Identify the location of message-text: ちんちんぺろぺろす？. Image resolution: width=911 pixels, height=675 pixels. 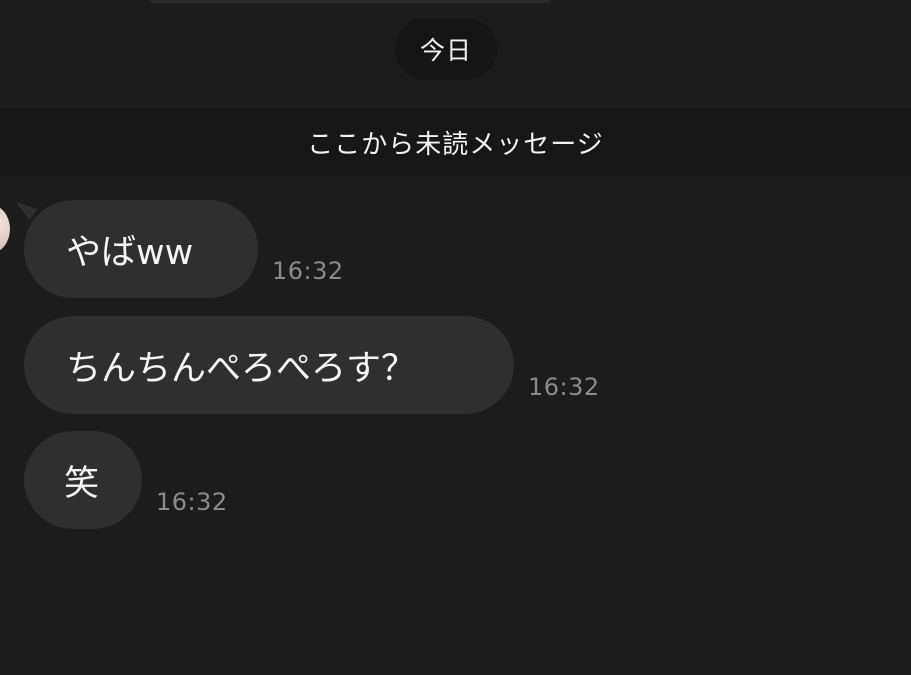
(241, 368).